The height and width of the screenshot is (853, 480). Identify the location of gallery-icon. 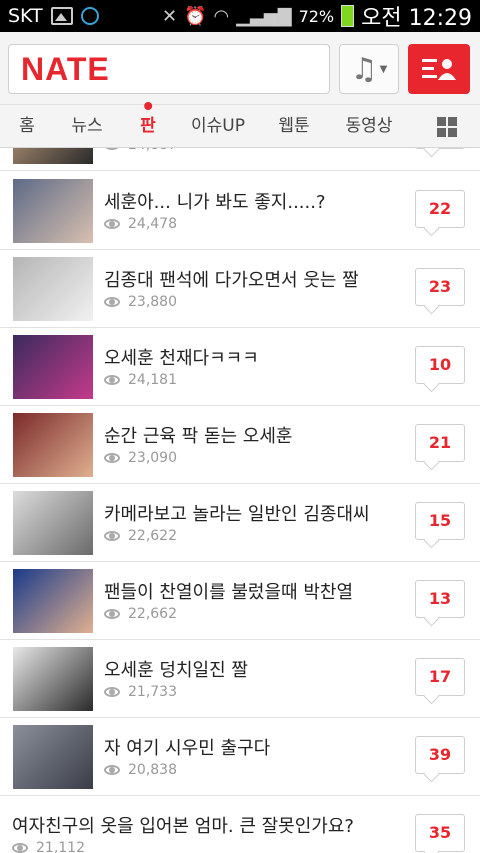
(61, 16).